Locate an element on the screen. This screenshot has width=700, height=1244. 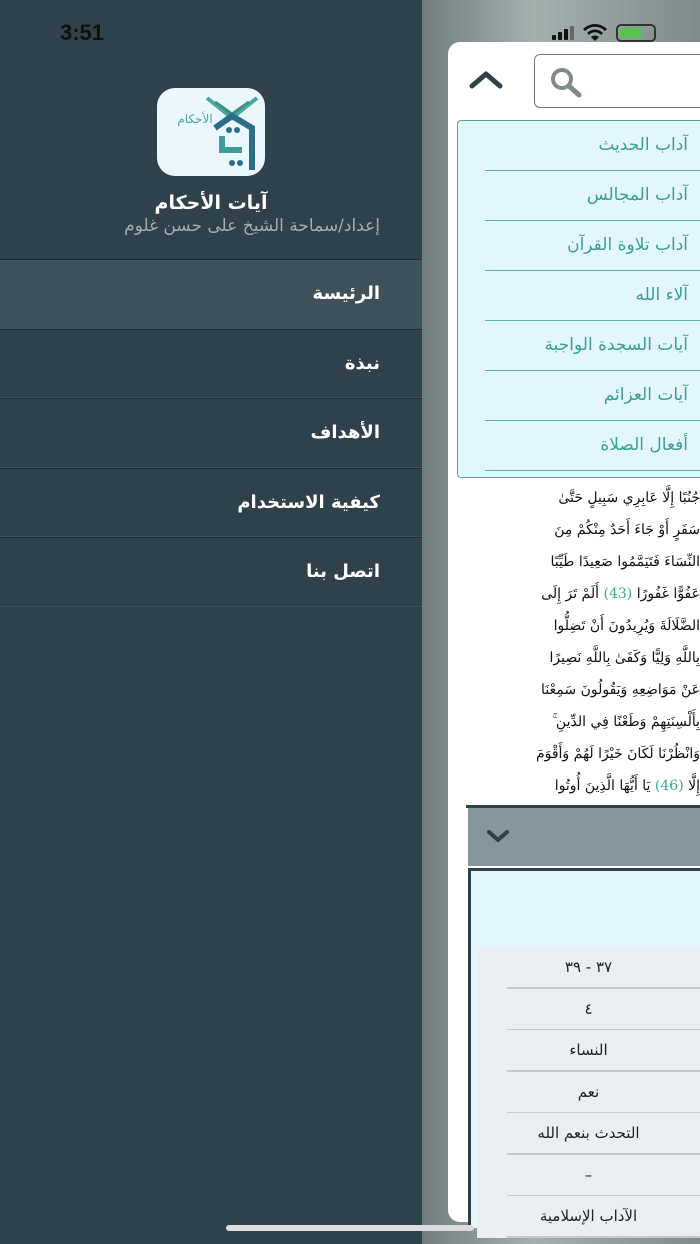
verse-text: جُنُبًا إِلَّا عَابِرِي سَبِيلٍ حَتَّىٰ is located at coordinates (629, 498).